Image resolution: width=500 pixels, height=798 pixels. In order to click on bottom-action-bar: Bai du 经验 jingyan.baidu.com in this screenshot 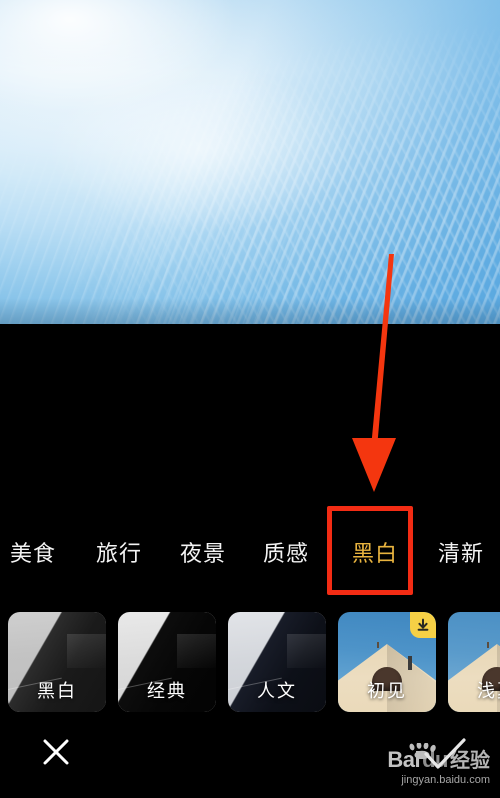, I will do `click(250, 756)`.